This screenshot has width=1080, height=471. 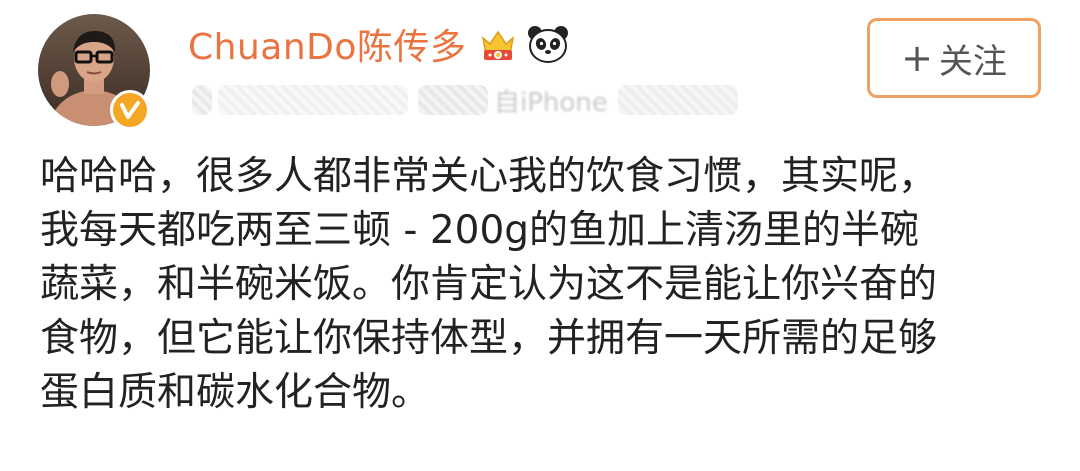 What do you see at coordinates (972, 61) in the screenshot?
I see `follow-label: 关注` at bounding box center [972, 61].